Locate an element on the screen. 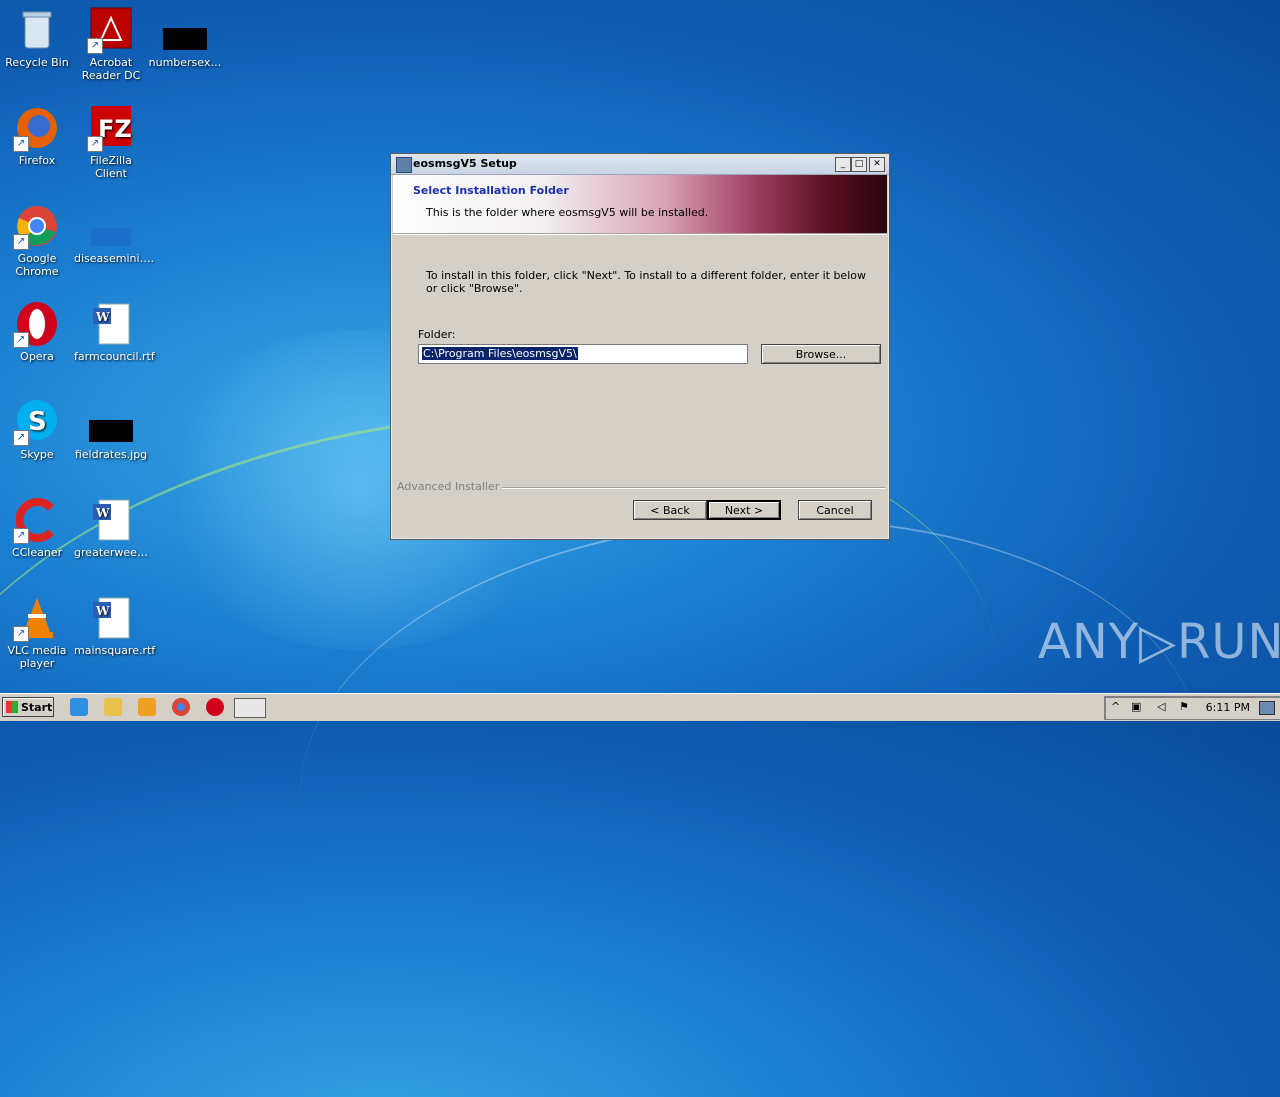 The image size is (1280, 1097). desktop-icon-firefox: ↗ Firefox is located at coordinates (37, 135).